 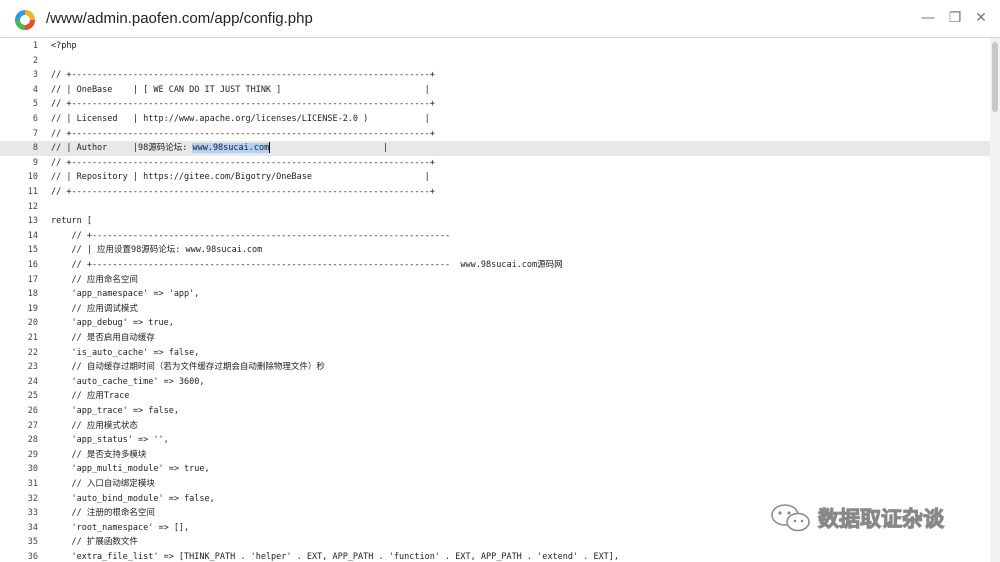 I want to click on code-line: 28 'app_status' => '',, so click(x=495, y=440).